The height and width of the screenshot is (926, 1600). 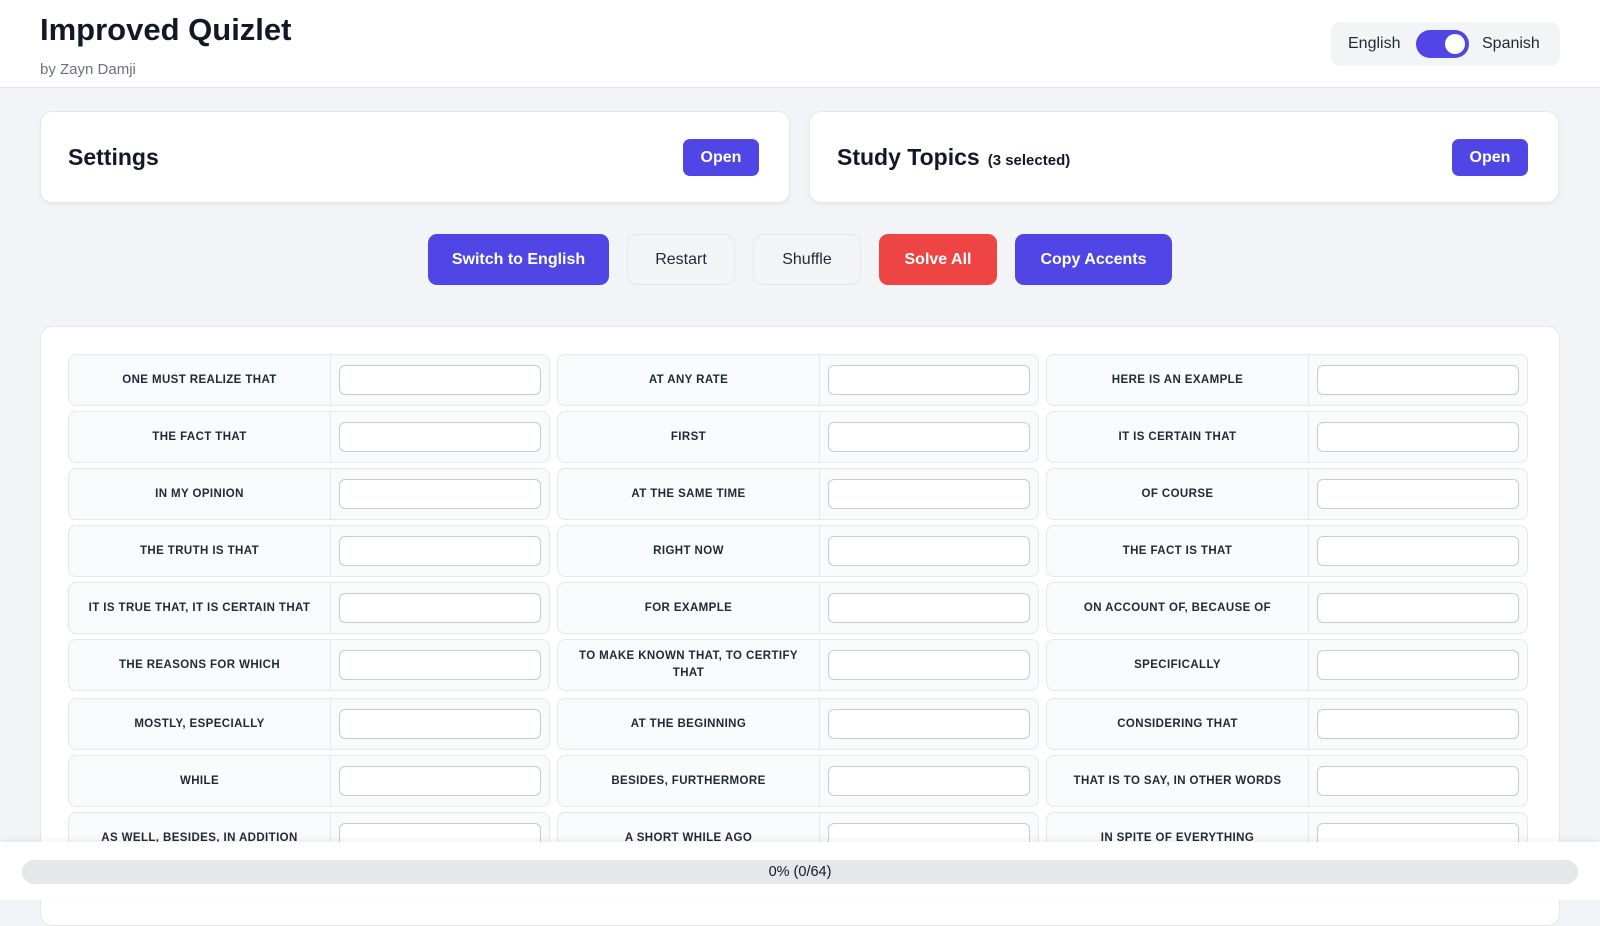 I want to click on quiz-card: IN MY OPINION, so click(x=309, y=494).